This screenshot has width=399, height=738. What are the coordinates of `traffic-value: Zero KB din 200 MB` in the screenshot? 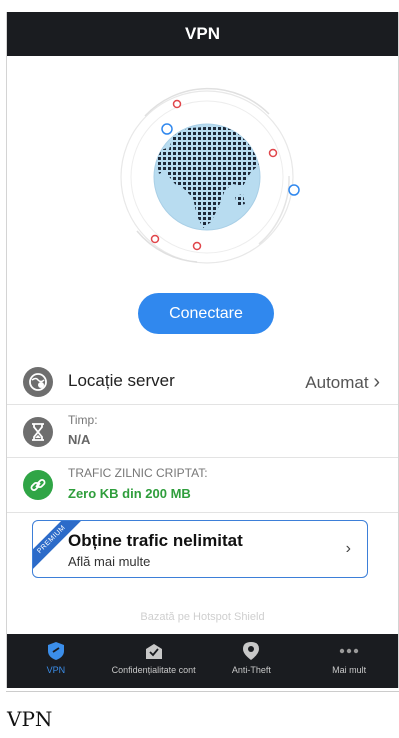 It's located at (129, 493).